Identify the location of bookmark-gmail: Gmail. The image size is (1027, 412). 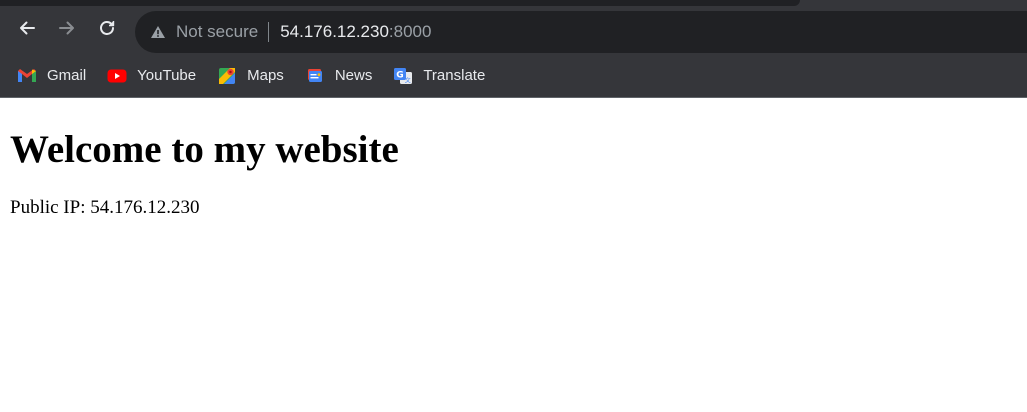
(51, 76).